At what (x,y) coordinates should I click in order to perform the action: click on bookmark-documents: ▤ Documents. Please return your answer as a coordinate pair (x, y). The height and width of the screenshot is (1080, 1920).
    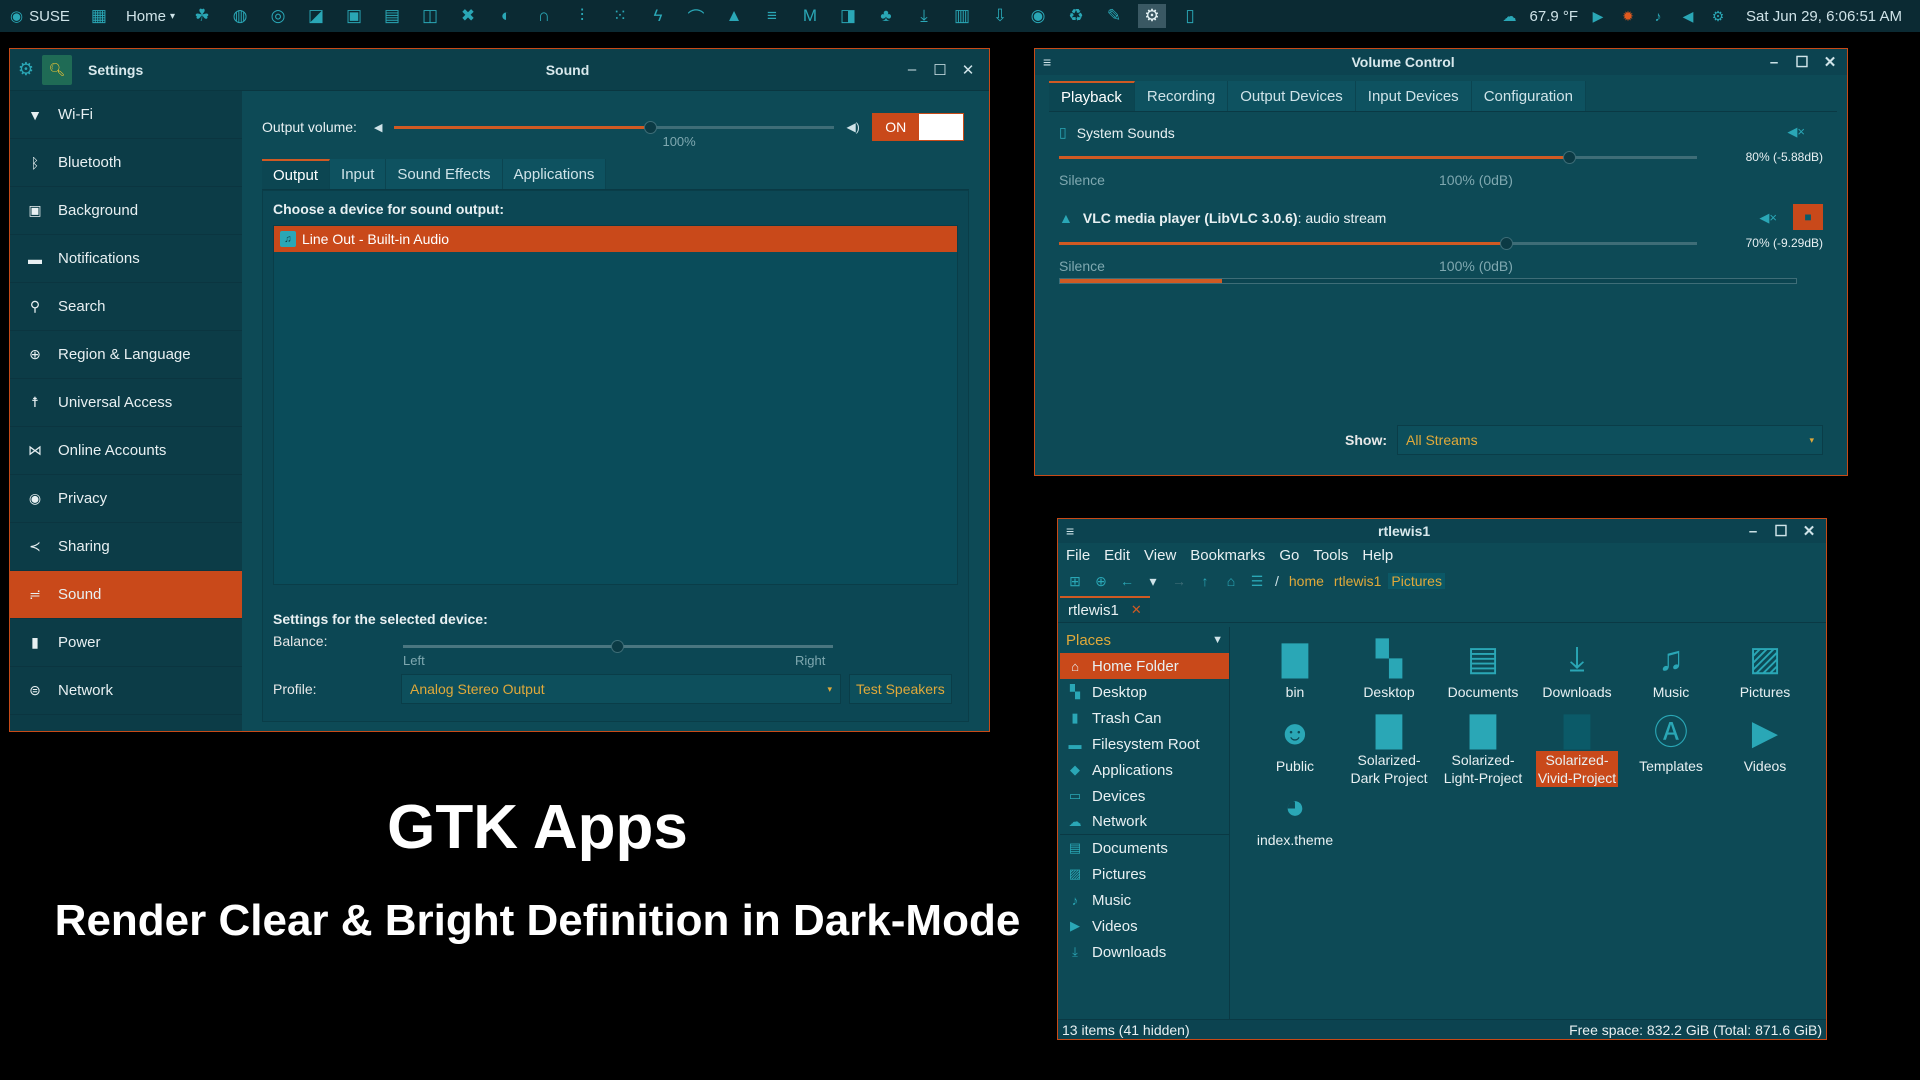
    Looking at the image, I should click on (1144, 848).